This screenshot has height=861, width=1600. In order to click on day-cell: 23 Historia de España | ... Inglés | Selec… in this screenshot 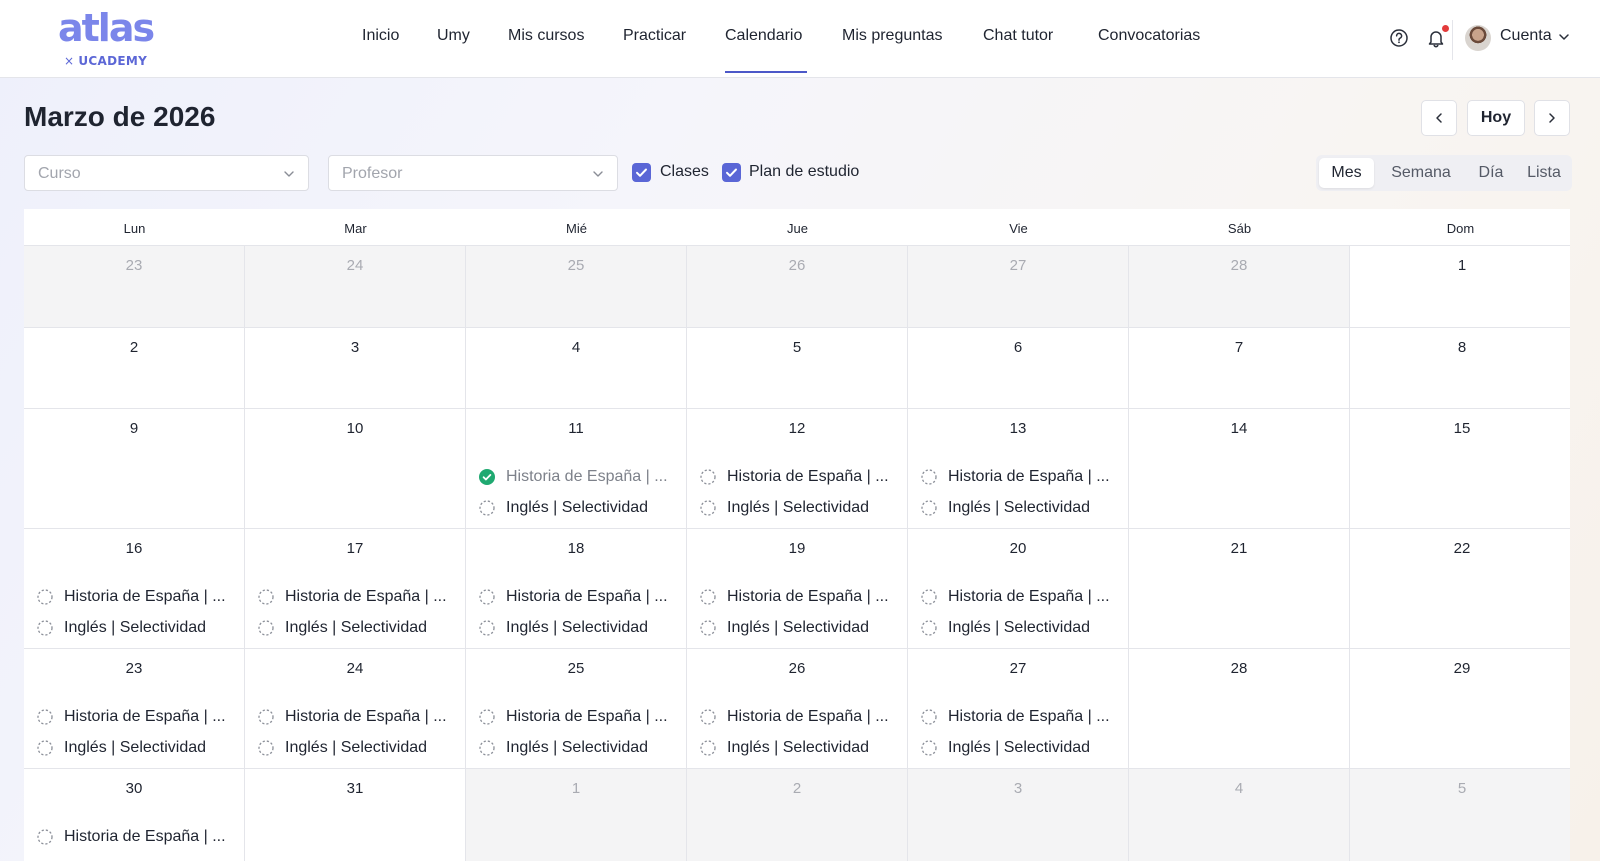, I will do `click(134, 709)`.